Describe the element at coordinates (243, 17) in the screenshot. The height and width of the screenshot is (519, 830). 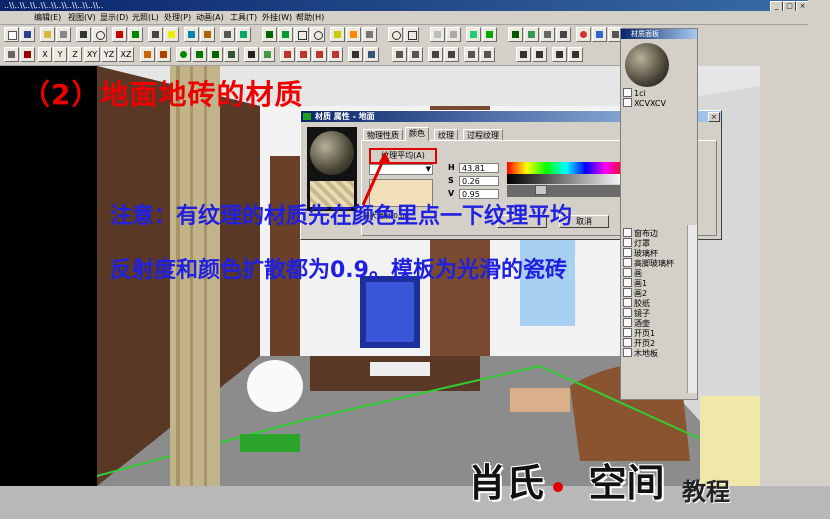
I see `menu-tools: 工具(T)` at that location.